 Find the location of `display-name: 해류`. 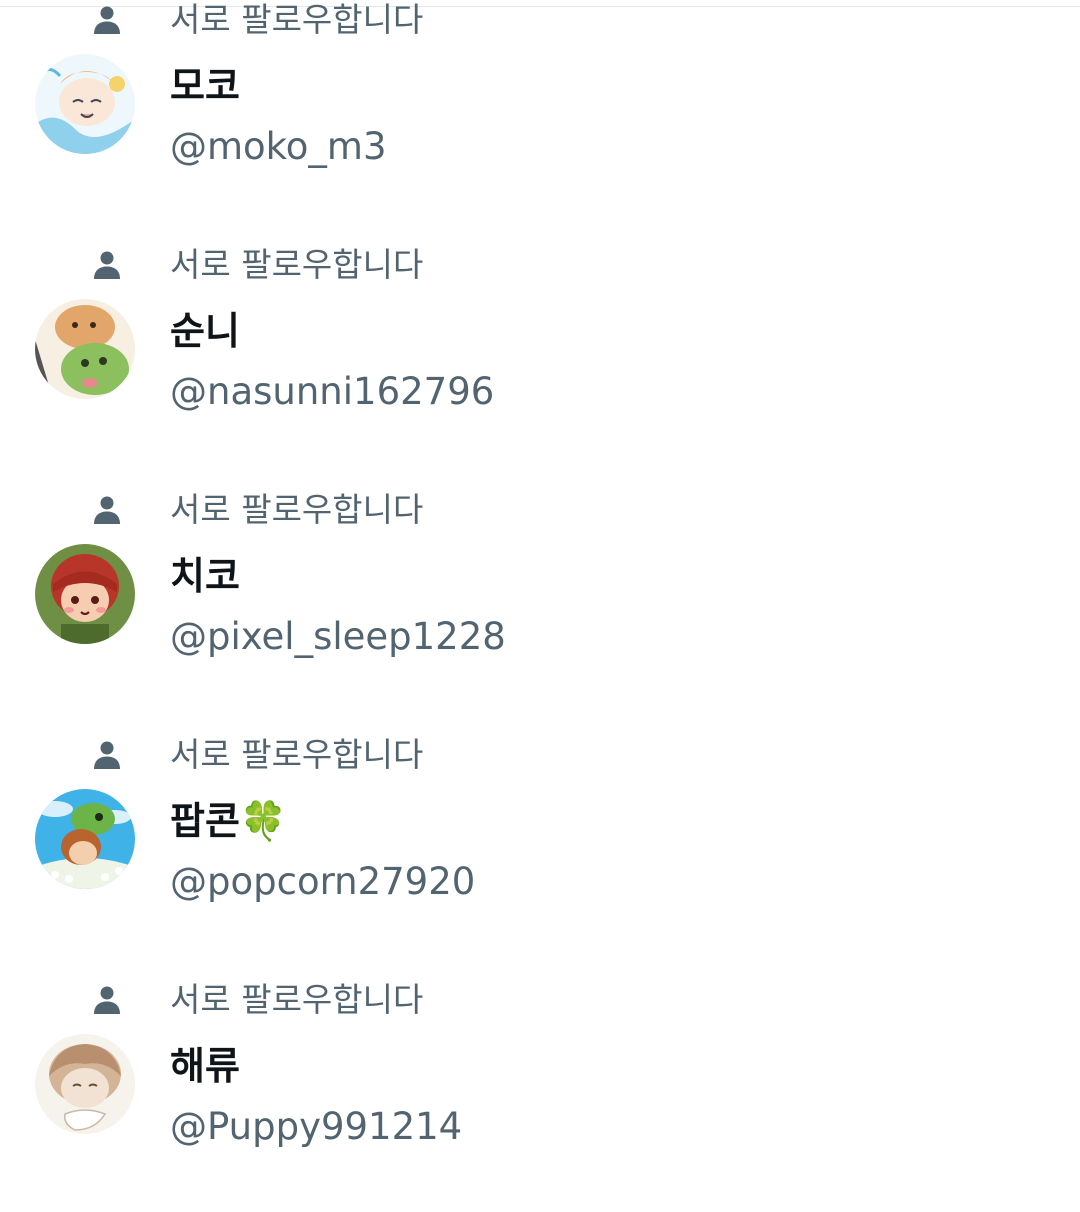

display-name: 해류 is located at coordinates (205, 1066).